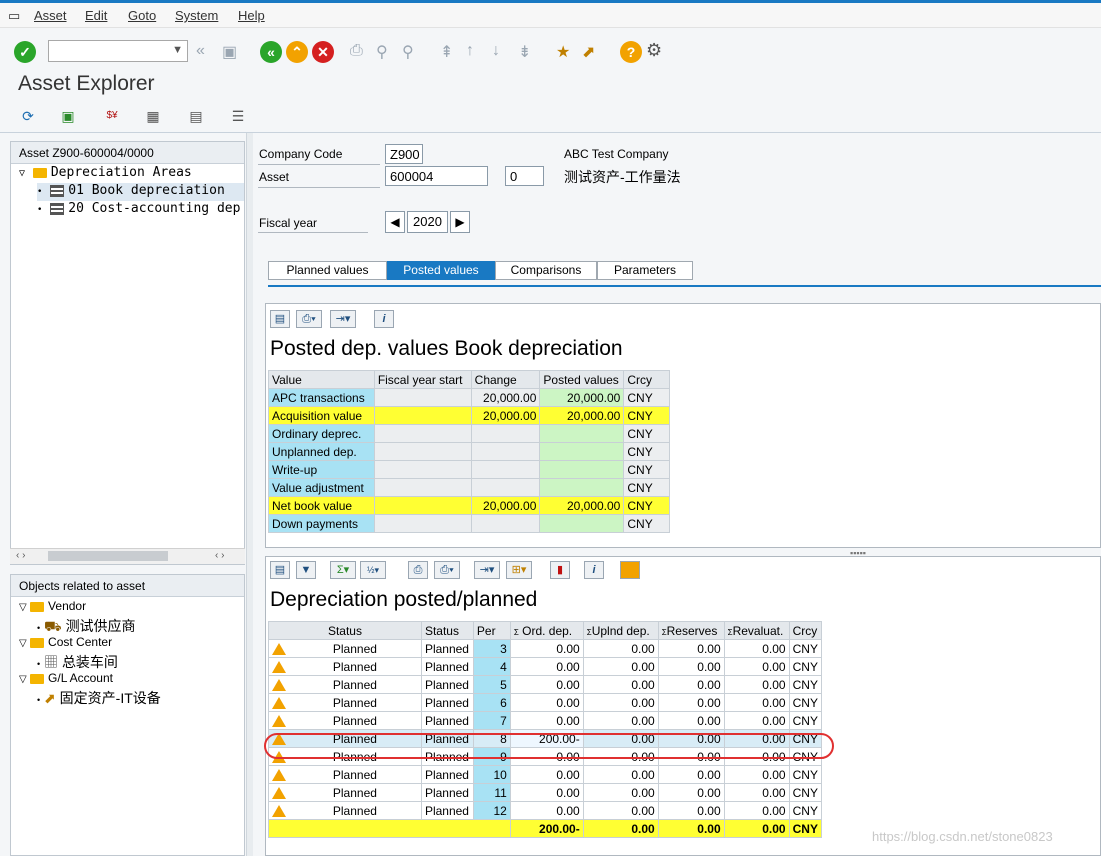 This screenshot has width=1101, height=856. What do you see at coordinates (138, 210) in the screenshot?
I see `tree-item-20-cost-accounting: • 20 Cost-accounting dep` at bounding box center [138, 210].